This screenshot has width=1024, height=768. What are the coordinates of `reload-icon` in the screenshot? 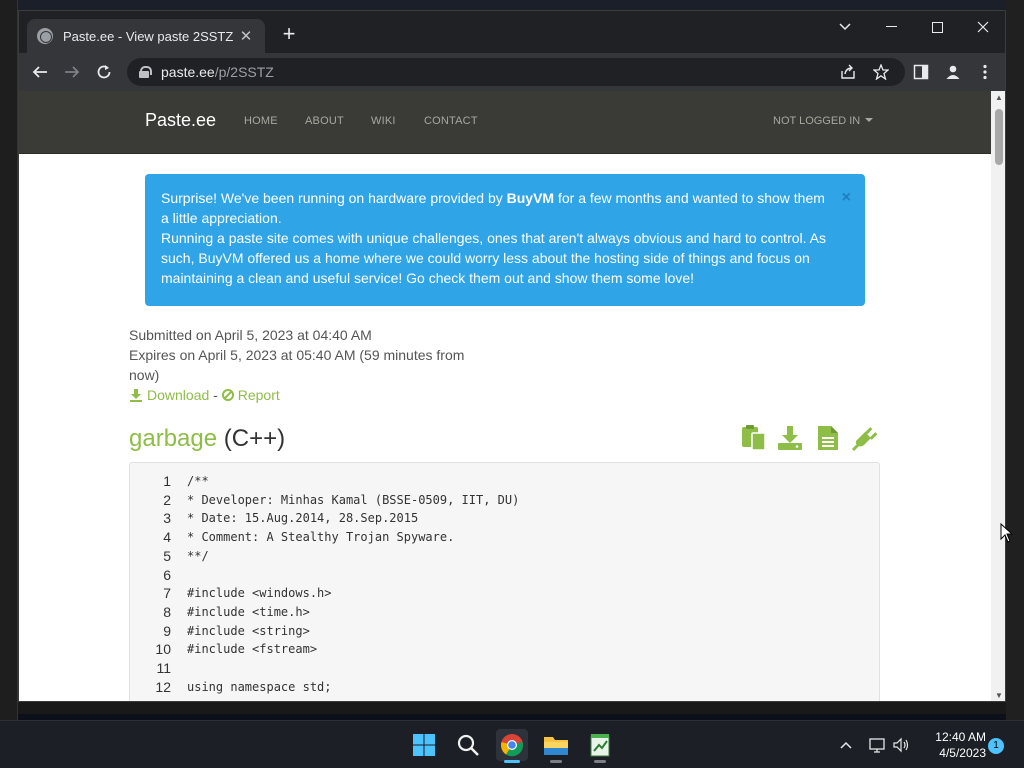 It's located at (104, 72).